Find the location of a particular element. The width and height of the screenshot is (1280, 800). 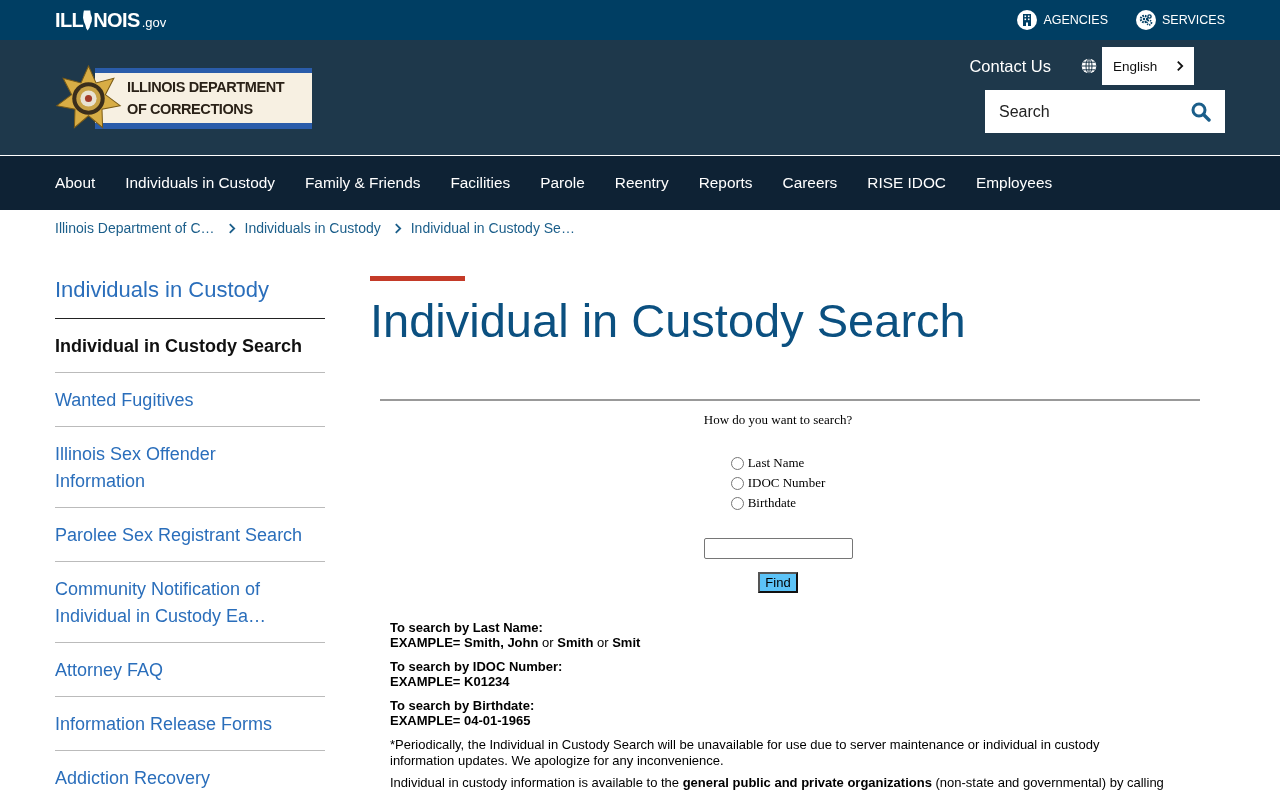

contact-link: Contact Us is located at coordinates (1010, 66).